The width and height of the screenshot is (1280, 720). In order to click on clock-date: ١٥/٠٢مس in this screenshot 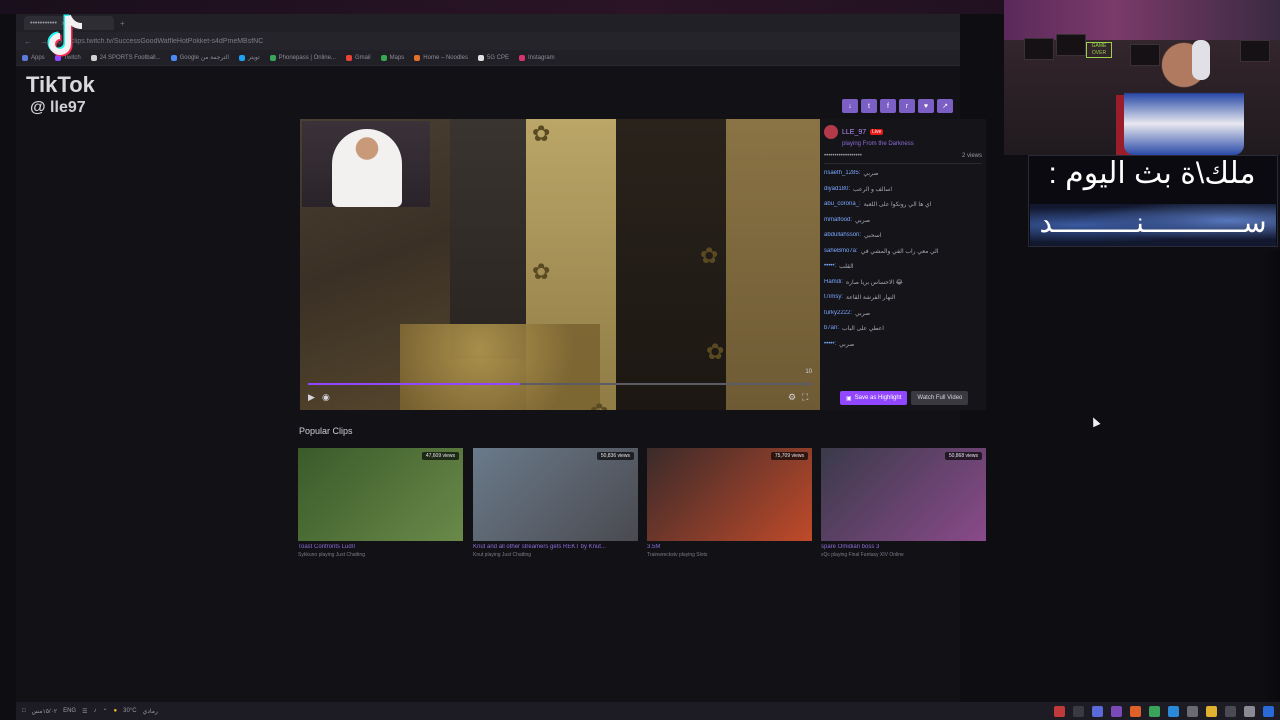, I will do `click(44, 711)`.